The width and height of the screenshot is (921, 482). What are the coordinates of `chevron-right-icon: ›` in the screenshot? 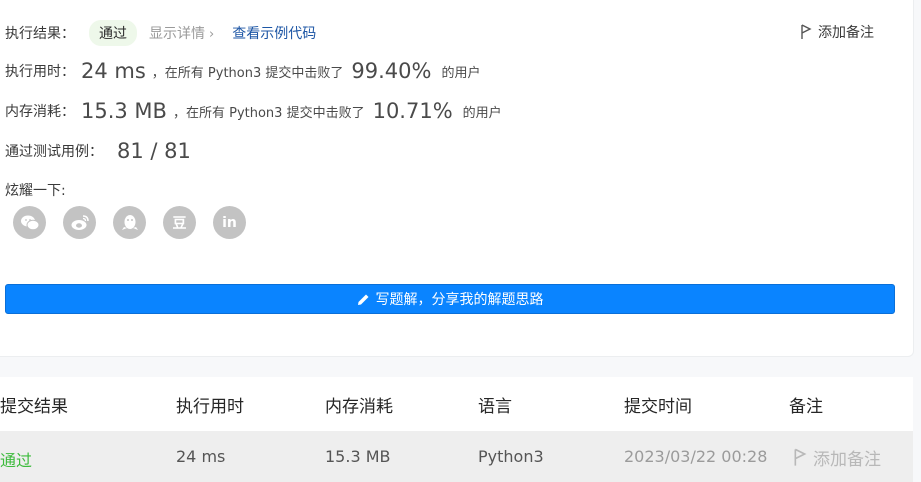 It's located at (212, 34).